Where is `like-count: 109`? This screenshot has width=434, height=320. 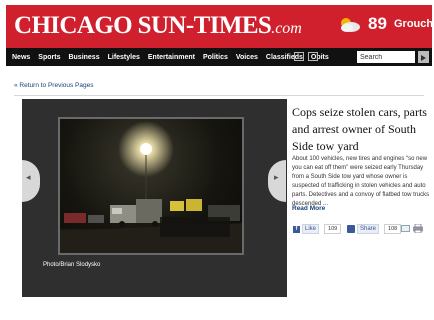
like-count: 109 is located at coordinates (333, 229).